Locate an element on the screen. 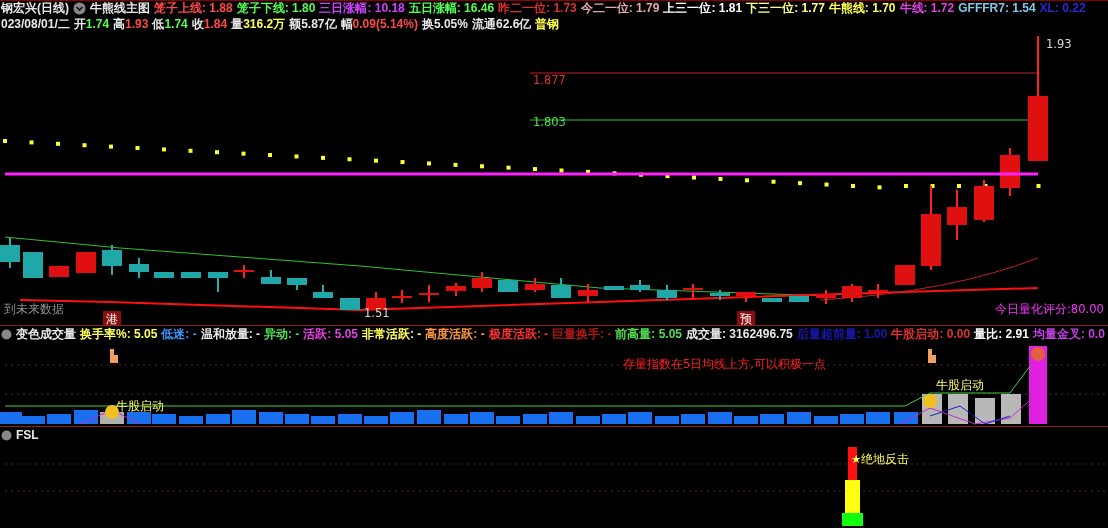 The image size is (1108, 528). quote-field: 额5.87亿 is located at coordinates (313, 24).